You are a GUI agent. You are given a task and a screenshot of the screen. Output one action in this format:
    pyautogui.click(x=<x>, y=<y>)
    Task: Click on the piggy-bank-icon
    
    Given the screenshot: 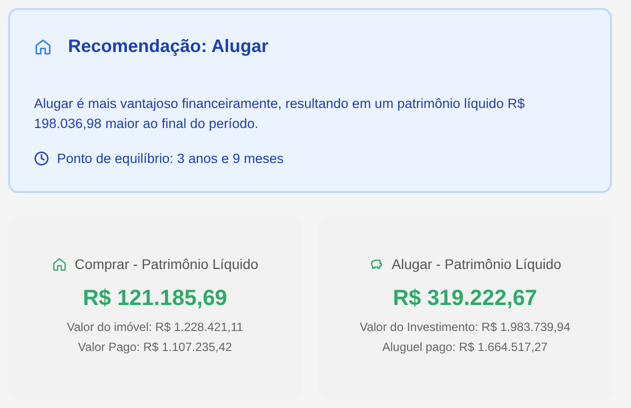 What is the action you would take?
    pyautogui.click(x=376, y=264)
    